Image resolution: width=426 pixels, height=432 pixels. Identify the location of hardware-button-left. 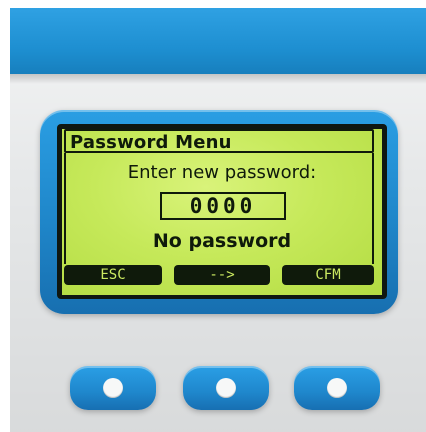
(113, 388).